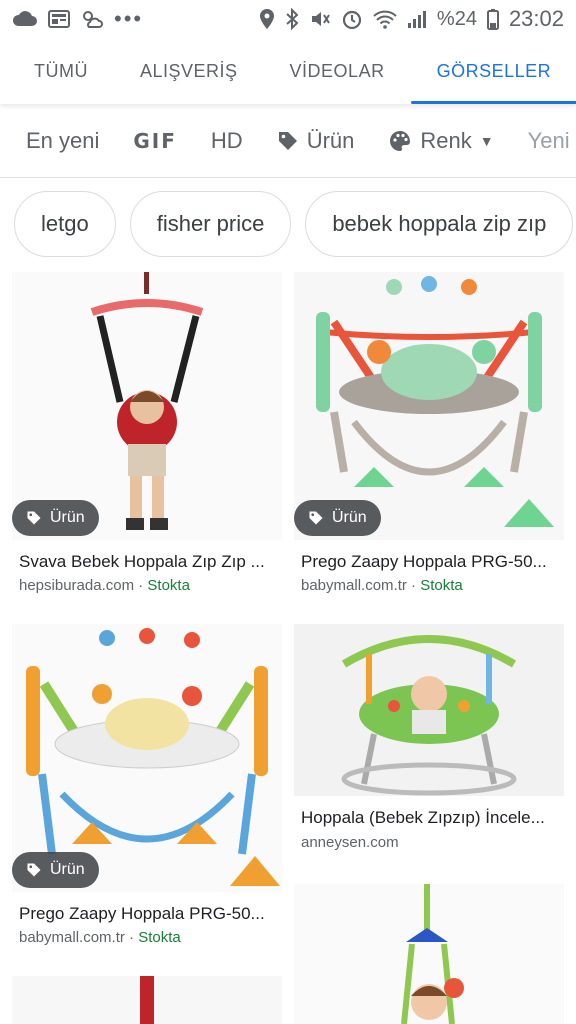 The width and height of the screenshot is (576, 1024). What do you see at coordinates (77, 19) in the screenshot?
I see `status-left: •••` at bounding box center [77, 19].